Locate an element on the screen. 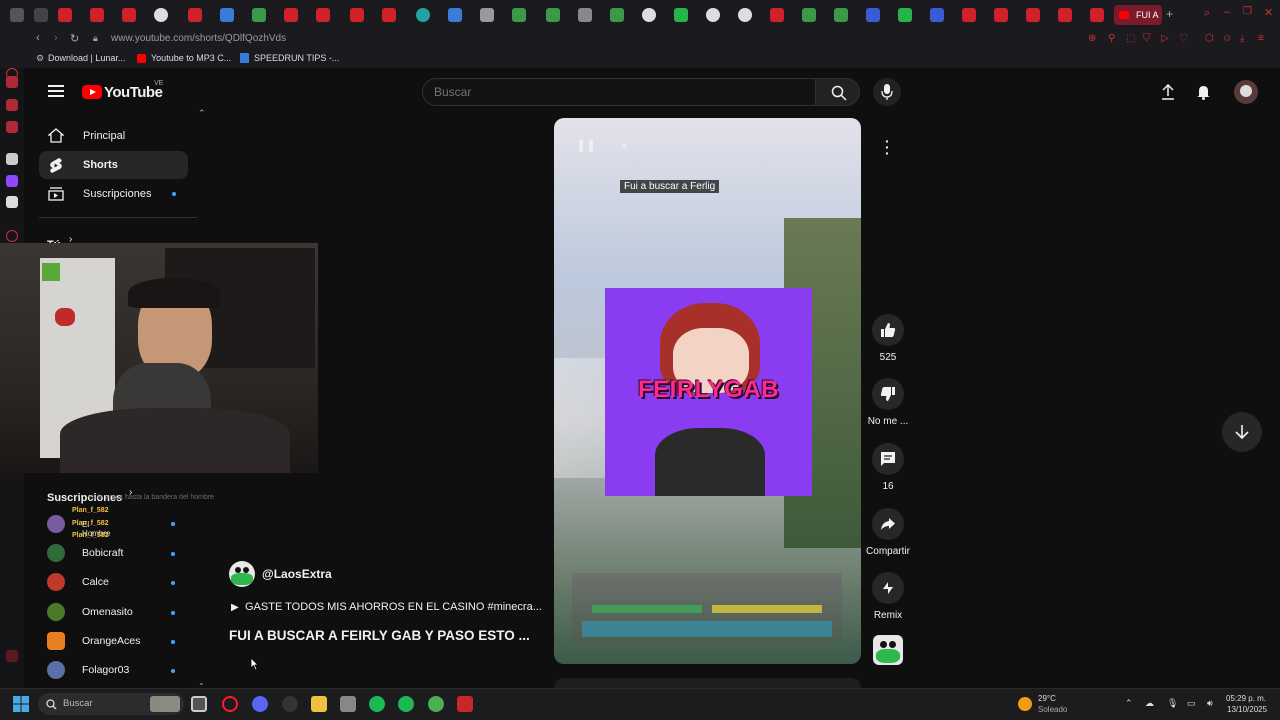 This screenshot has height=720, width=1280. channel-handle: @LaosExtra is located at coordinates (297, 574).